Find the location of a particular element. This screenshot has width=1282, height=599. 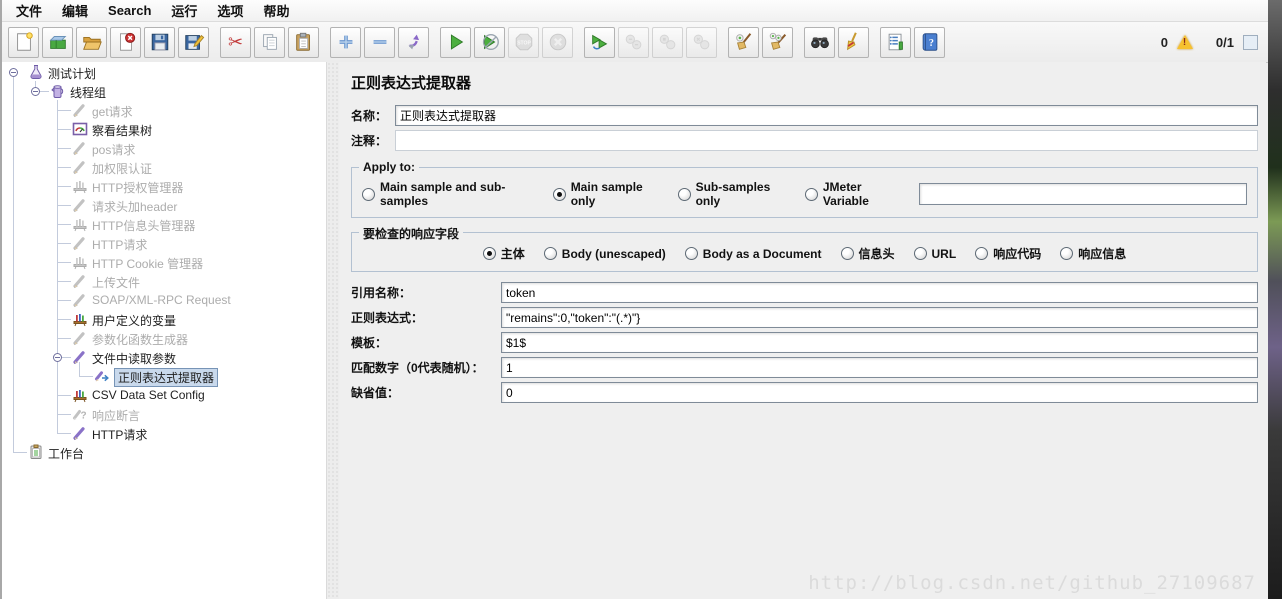

radio-jmeter-variable: JMeter Variable is located at coordinates (852, 194).